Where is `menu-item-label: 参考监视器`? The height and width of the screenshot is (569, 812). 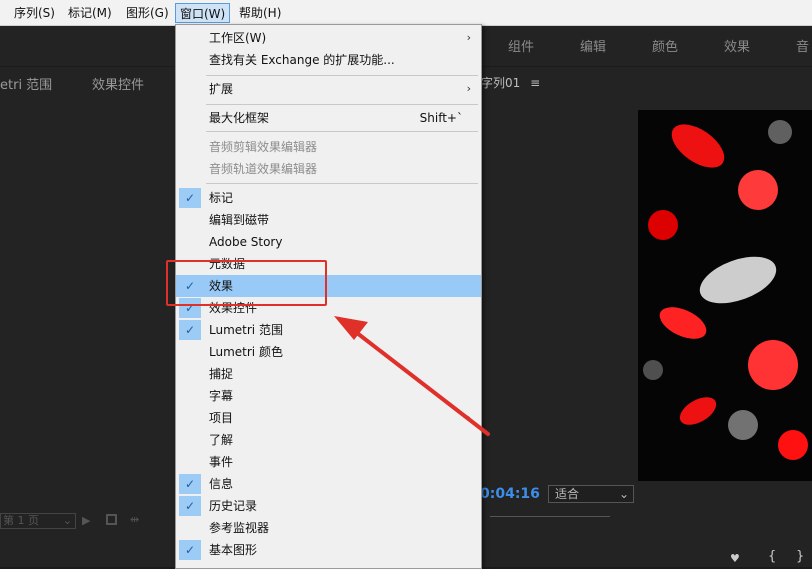
menu-item-label: 参考监视器 is located at coordinates (239, 528).